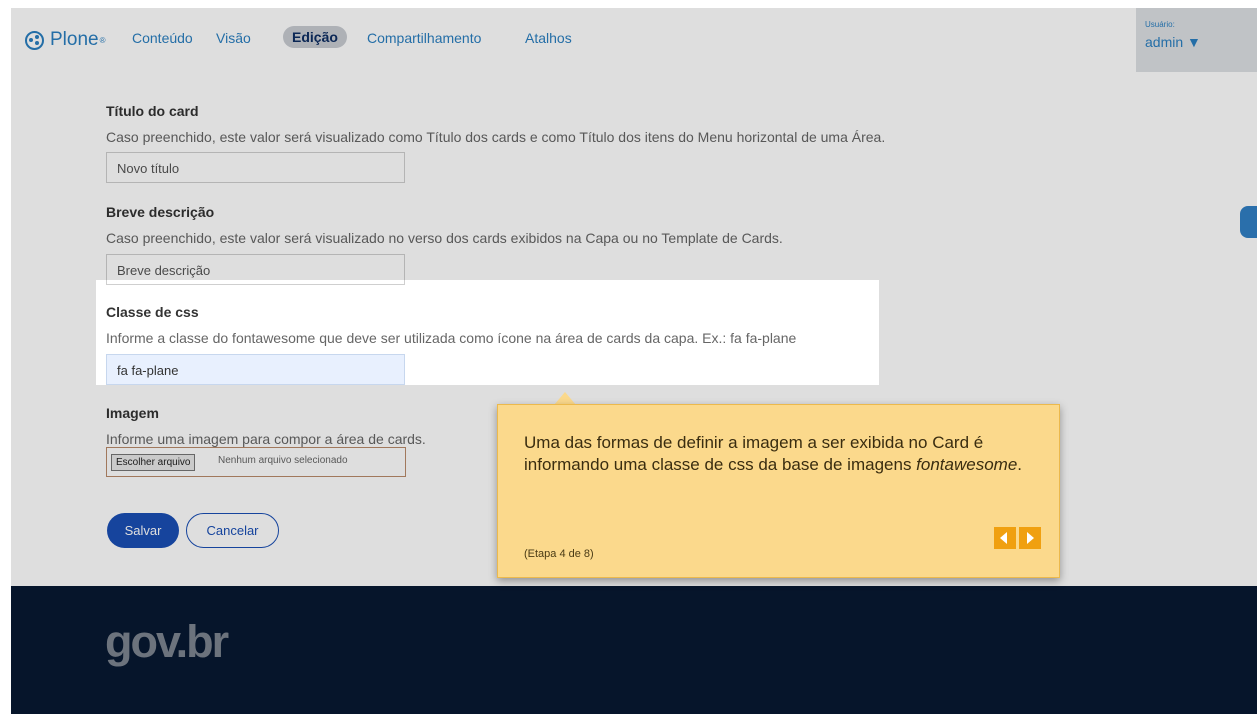 Image resolution: width=1257 pixels, height=714 pixels. What do you see at coordinates (1160, 24) in the screenshot?
I see `user-label: Usuário:` at bounding box center [1160, 24].